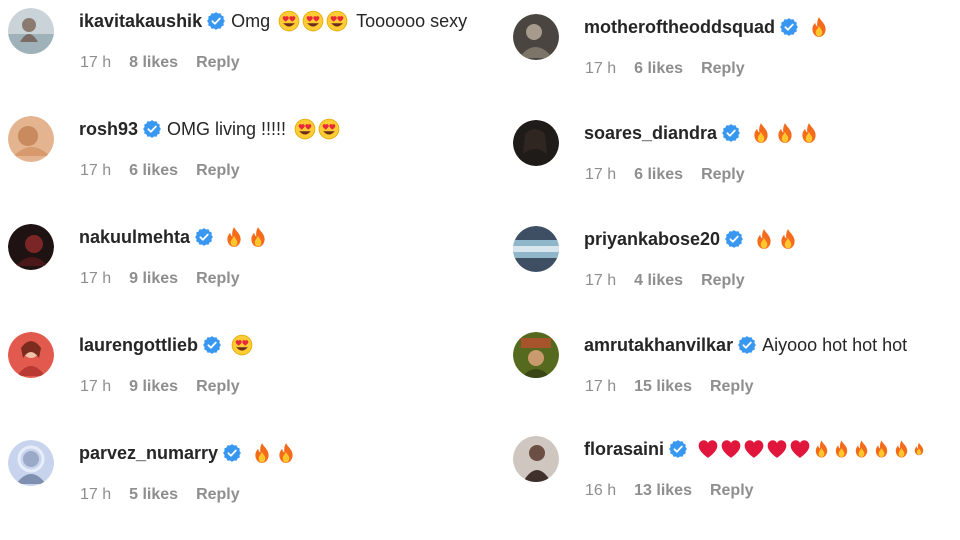 The height and width of the screenshot is (540, 960). I want to click on comment-time: 16 h, so click(601, 490).